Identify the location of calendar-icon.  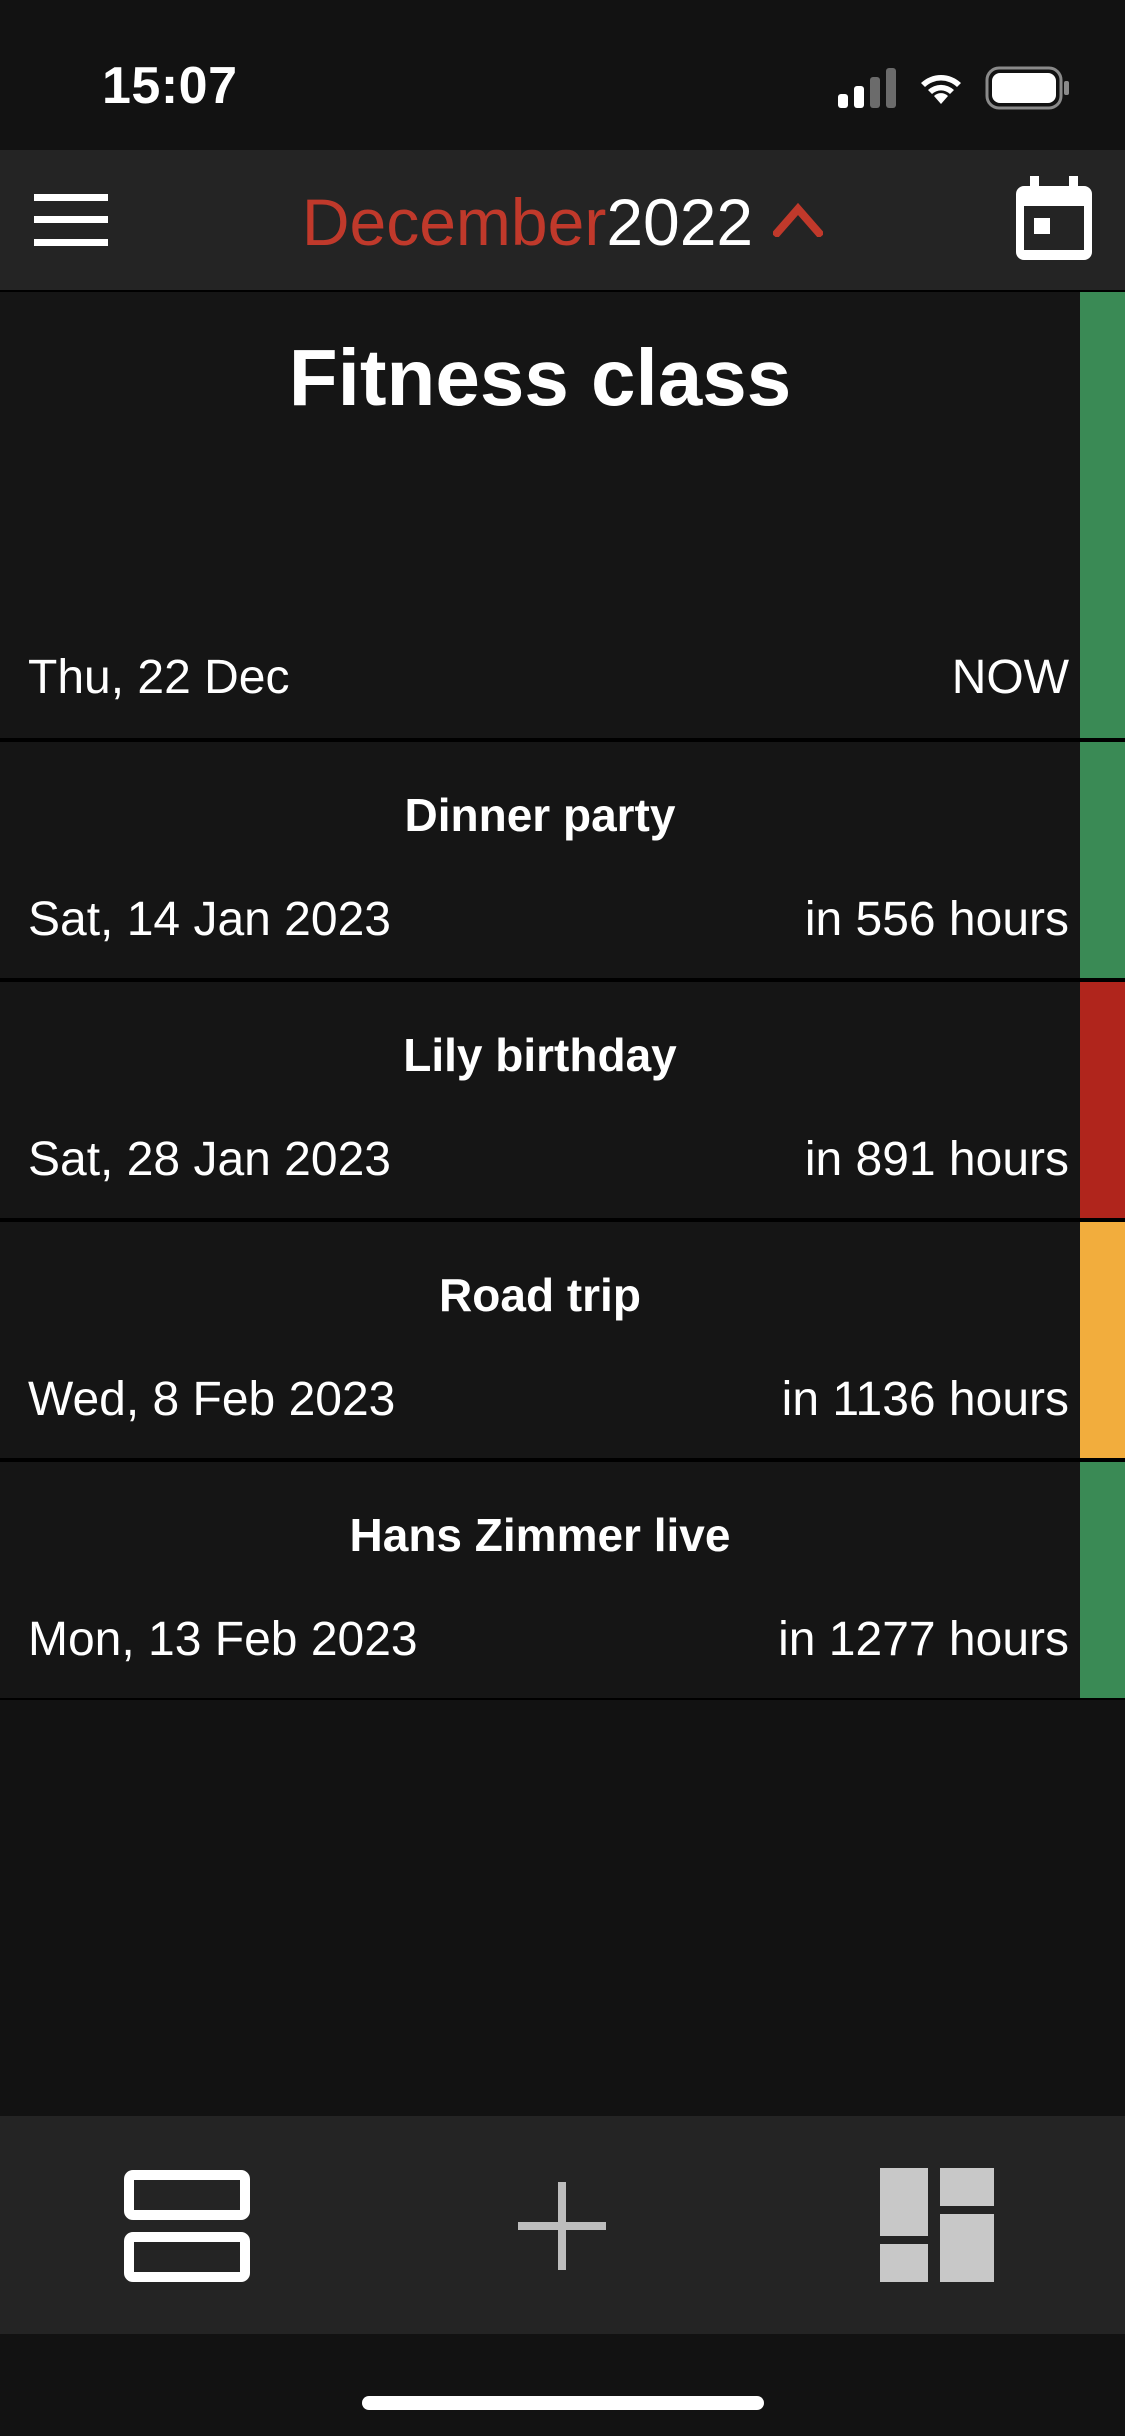
(1054, 218).